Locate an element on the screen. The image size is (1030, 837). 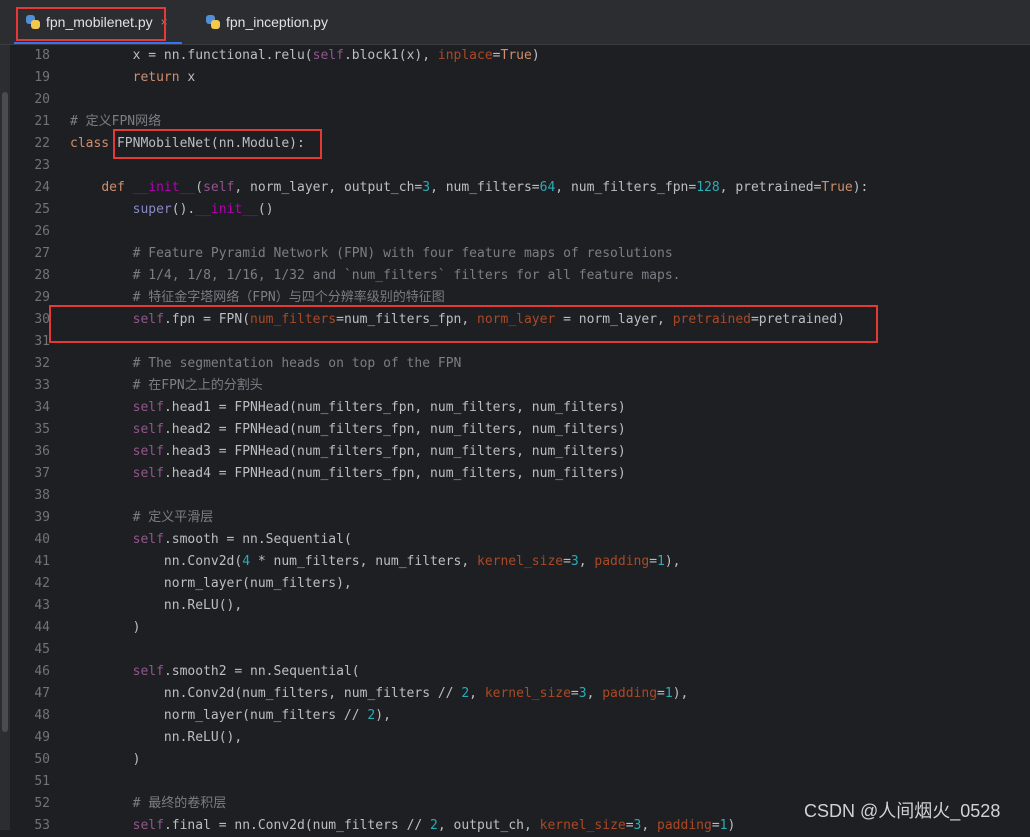
code-token: 1 is located at coordinates (661, 561).